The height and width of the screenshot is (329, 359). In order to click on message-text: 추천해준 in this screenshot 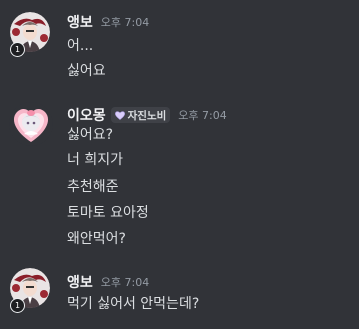, I will do `click(93, 187)`.